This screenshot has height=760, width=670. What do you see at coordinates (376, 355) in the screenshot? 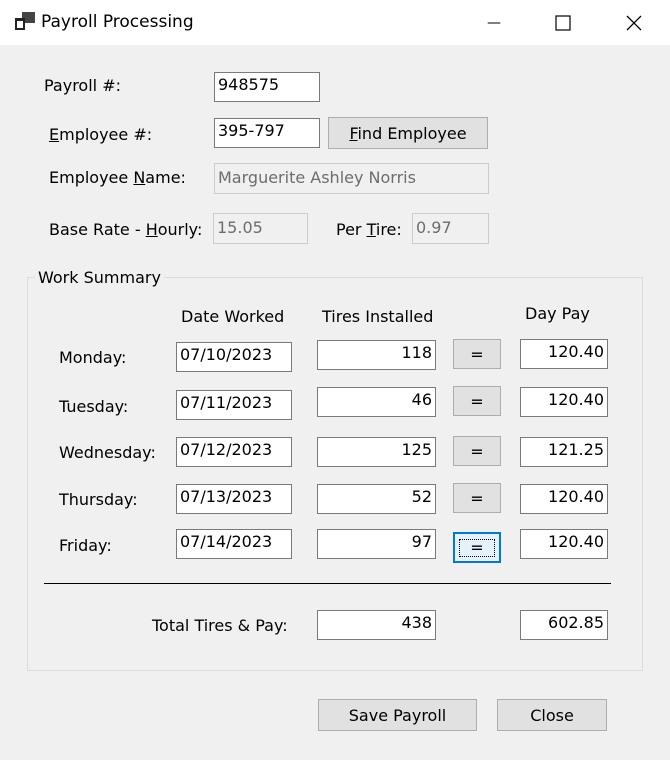
I see `tires-input-monday: 118` at bounding box center [376, 355].